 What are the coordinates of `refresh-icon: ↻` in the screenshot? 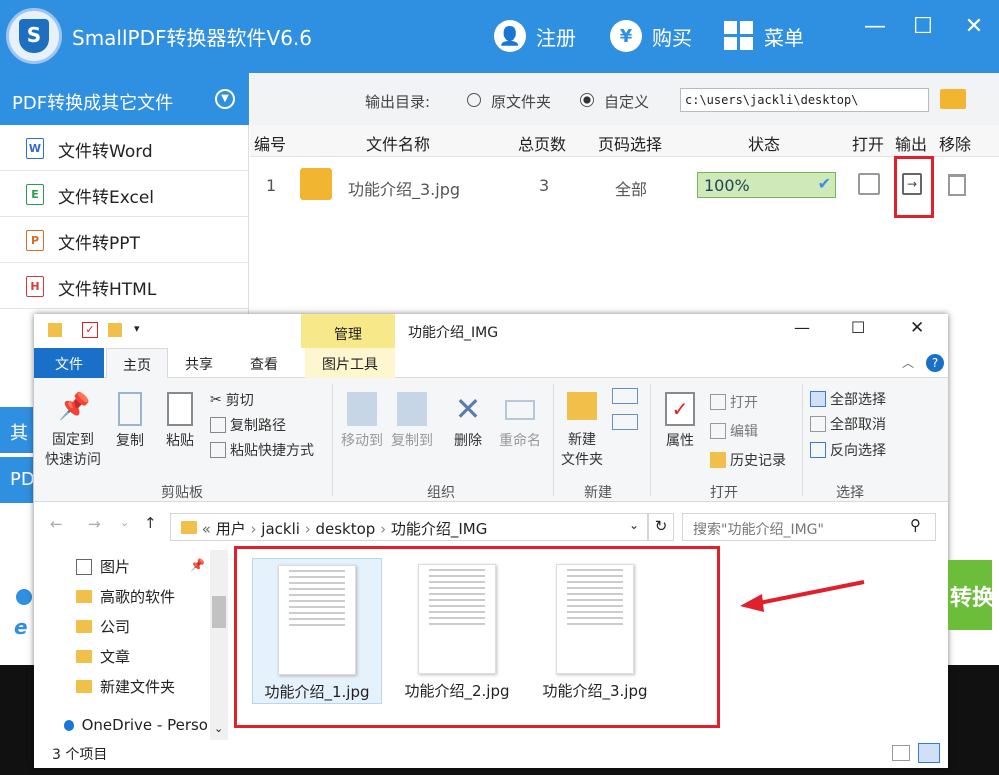 It's located at (661, 527).